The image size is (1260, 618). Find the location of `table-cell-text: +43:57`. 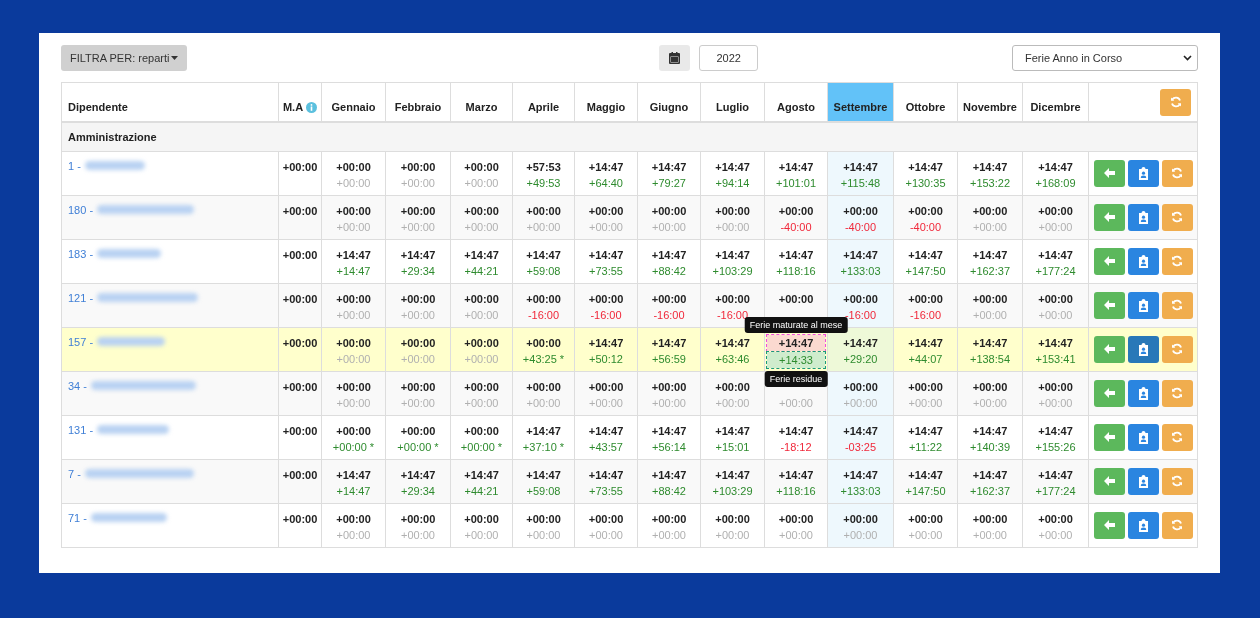

table-cell-text: +43:57 is located at coordinates (606, 447).